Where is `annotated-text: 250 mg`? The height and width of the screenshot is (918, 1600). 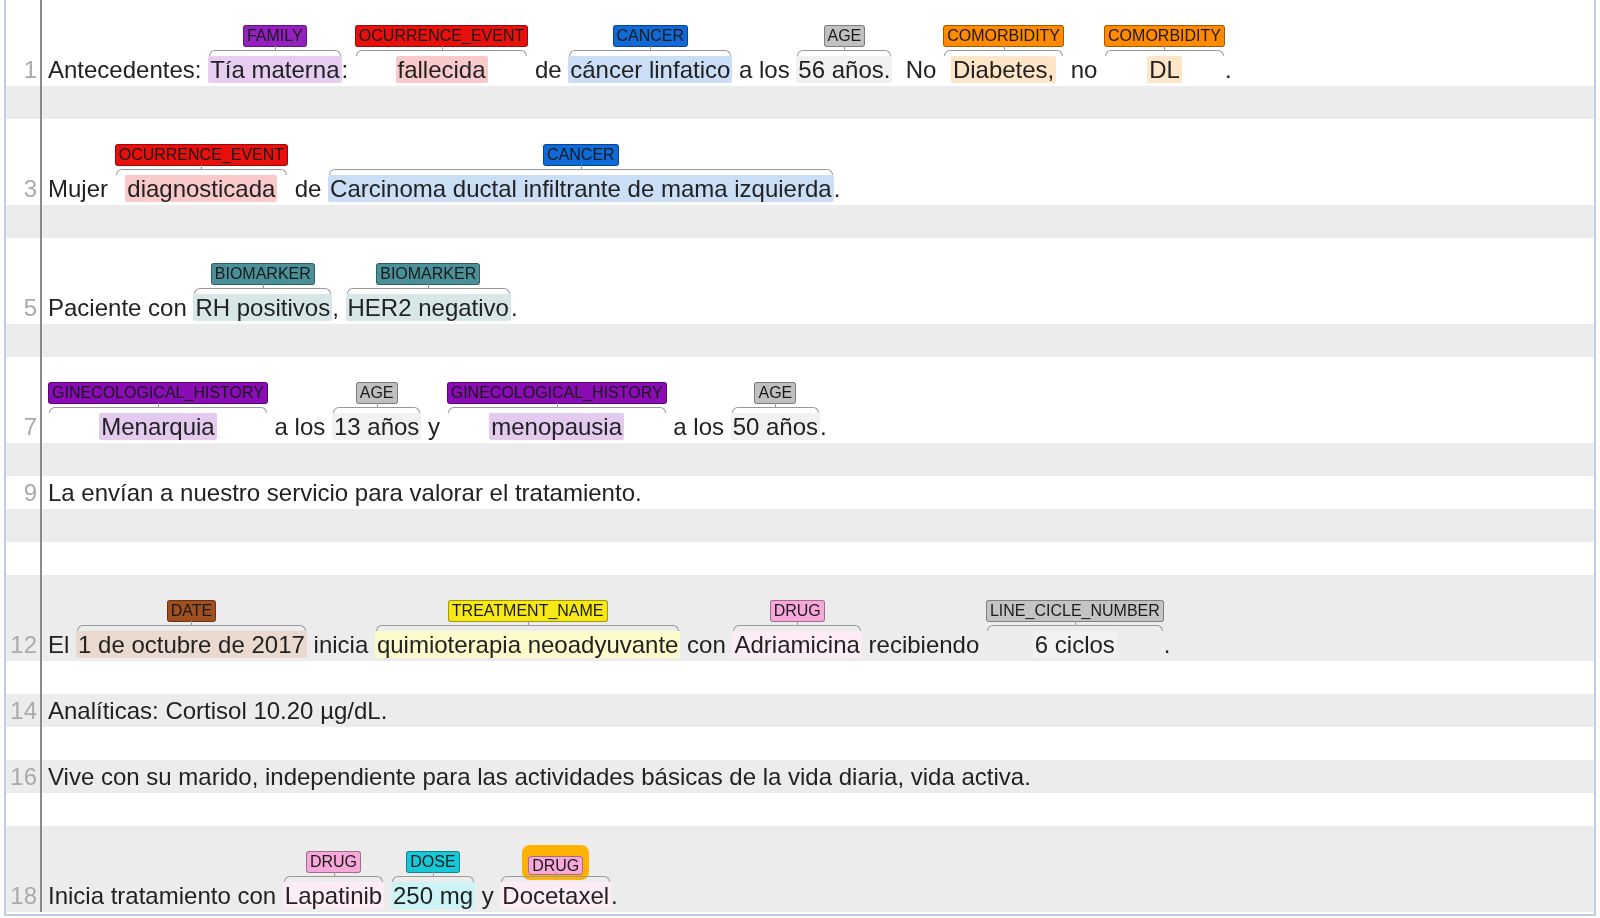
annotated-text: 250 mg is located at coordinates (432, 895).